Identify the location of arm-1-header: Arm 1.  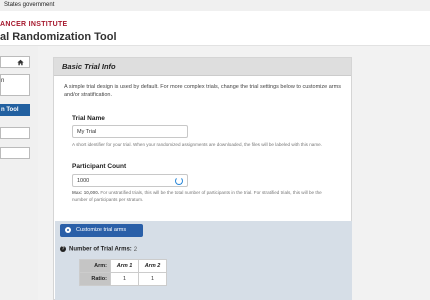
(124, 266).